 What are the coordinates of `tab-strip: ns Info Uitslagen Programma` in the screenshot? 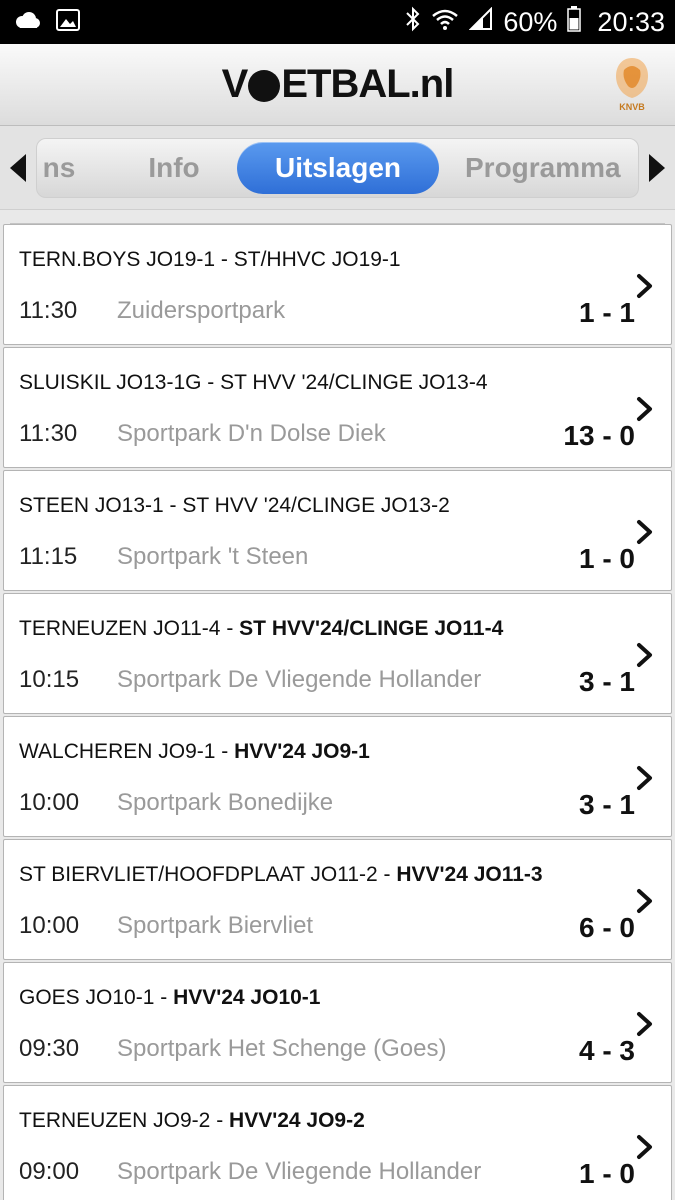 It's located at (337, 167).